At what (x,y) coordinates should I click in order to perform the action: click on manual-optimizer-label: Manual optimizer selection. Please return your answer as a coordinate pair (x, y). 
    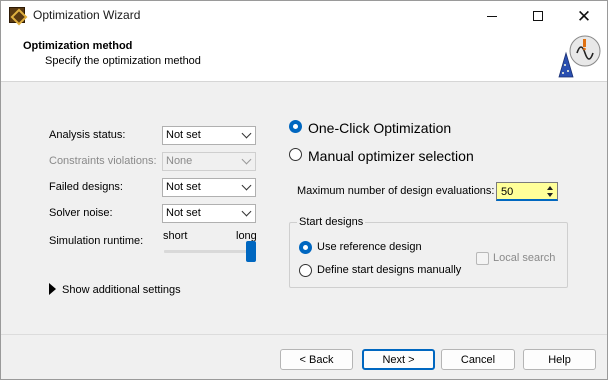
    Looking at the image, I should click on (391, 156).